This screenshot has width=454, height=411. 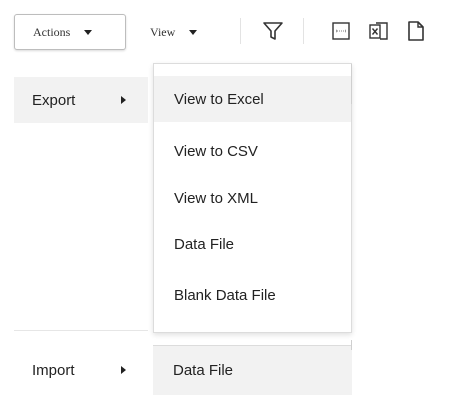 What do you see at coordinates (216, 198) in the screenshot?
I see `submenu-item-label: View to XML` at bounding box center [216, 198].